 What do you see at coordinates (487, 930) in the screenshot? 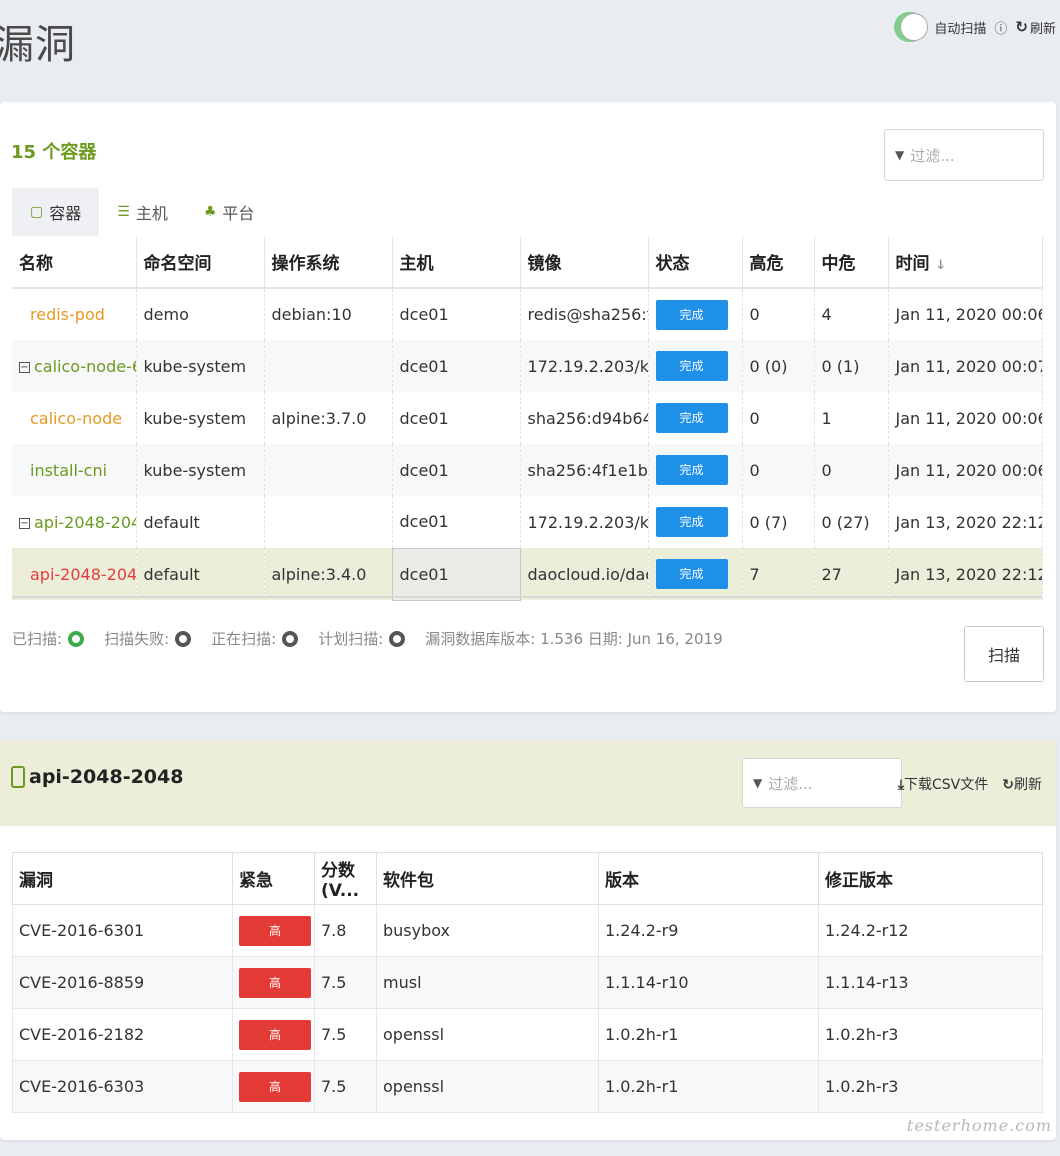
I see `package-cell: busybox` at bounding box center [487, 930].